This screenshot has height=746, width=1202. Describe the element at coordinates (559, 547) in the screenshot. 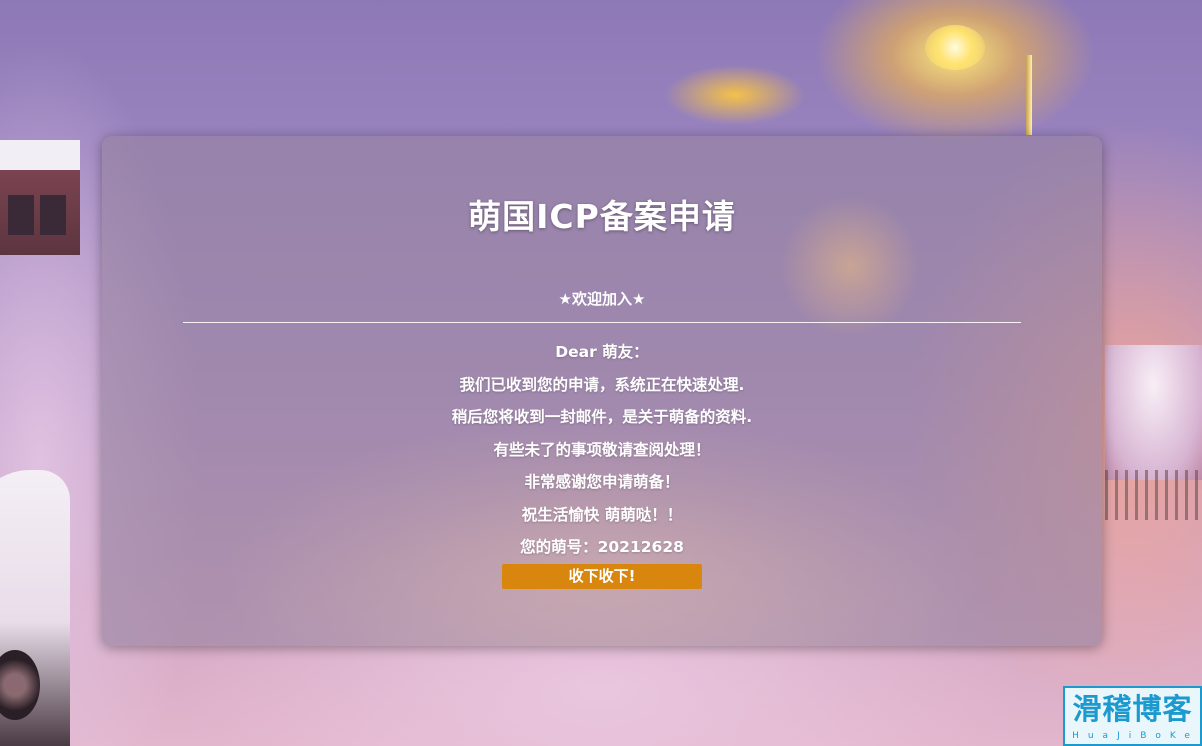

I see `number-label: 您的萌号：` at that location.